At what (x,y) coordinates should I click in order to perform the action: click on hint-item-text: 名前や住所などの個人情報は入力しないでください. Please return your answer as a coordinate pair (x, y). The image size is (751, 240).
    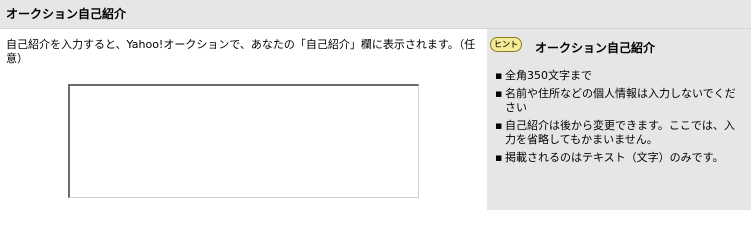
    Looking at the image, I should click on (620, 100).